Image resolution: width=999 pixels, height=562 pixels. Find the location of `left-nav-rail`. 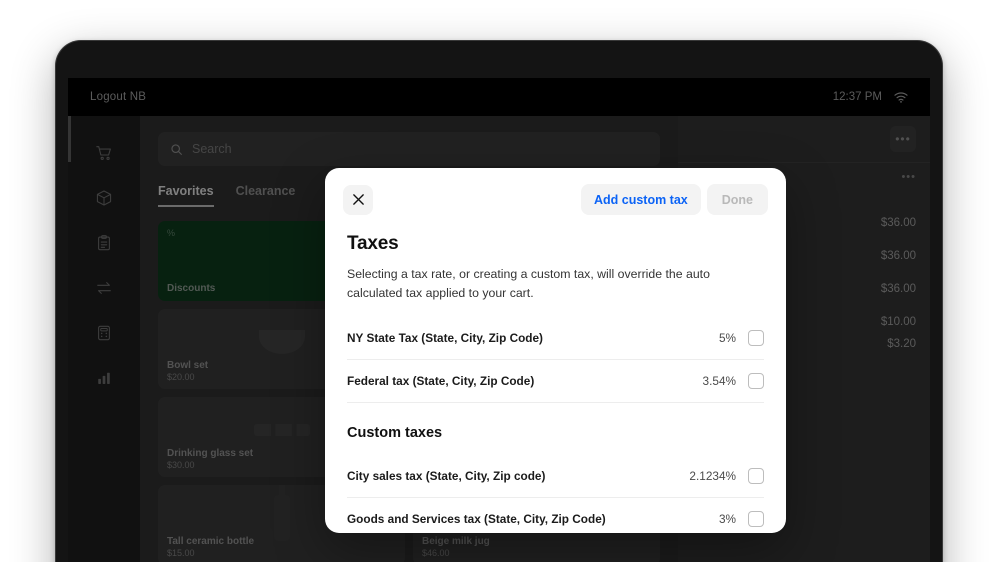

left-nav-rail is located at coordinates (104, 339).